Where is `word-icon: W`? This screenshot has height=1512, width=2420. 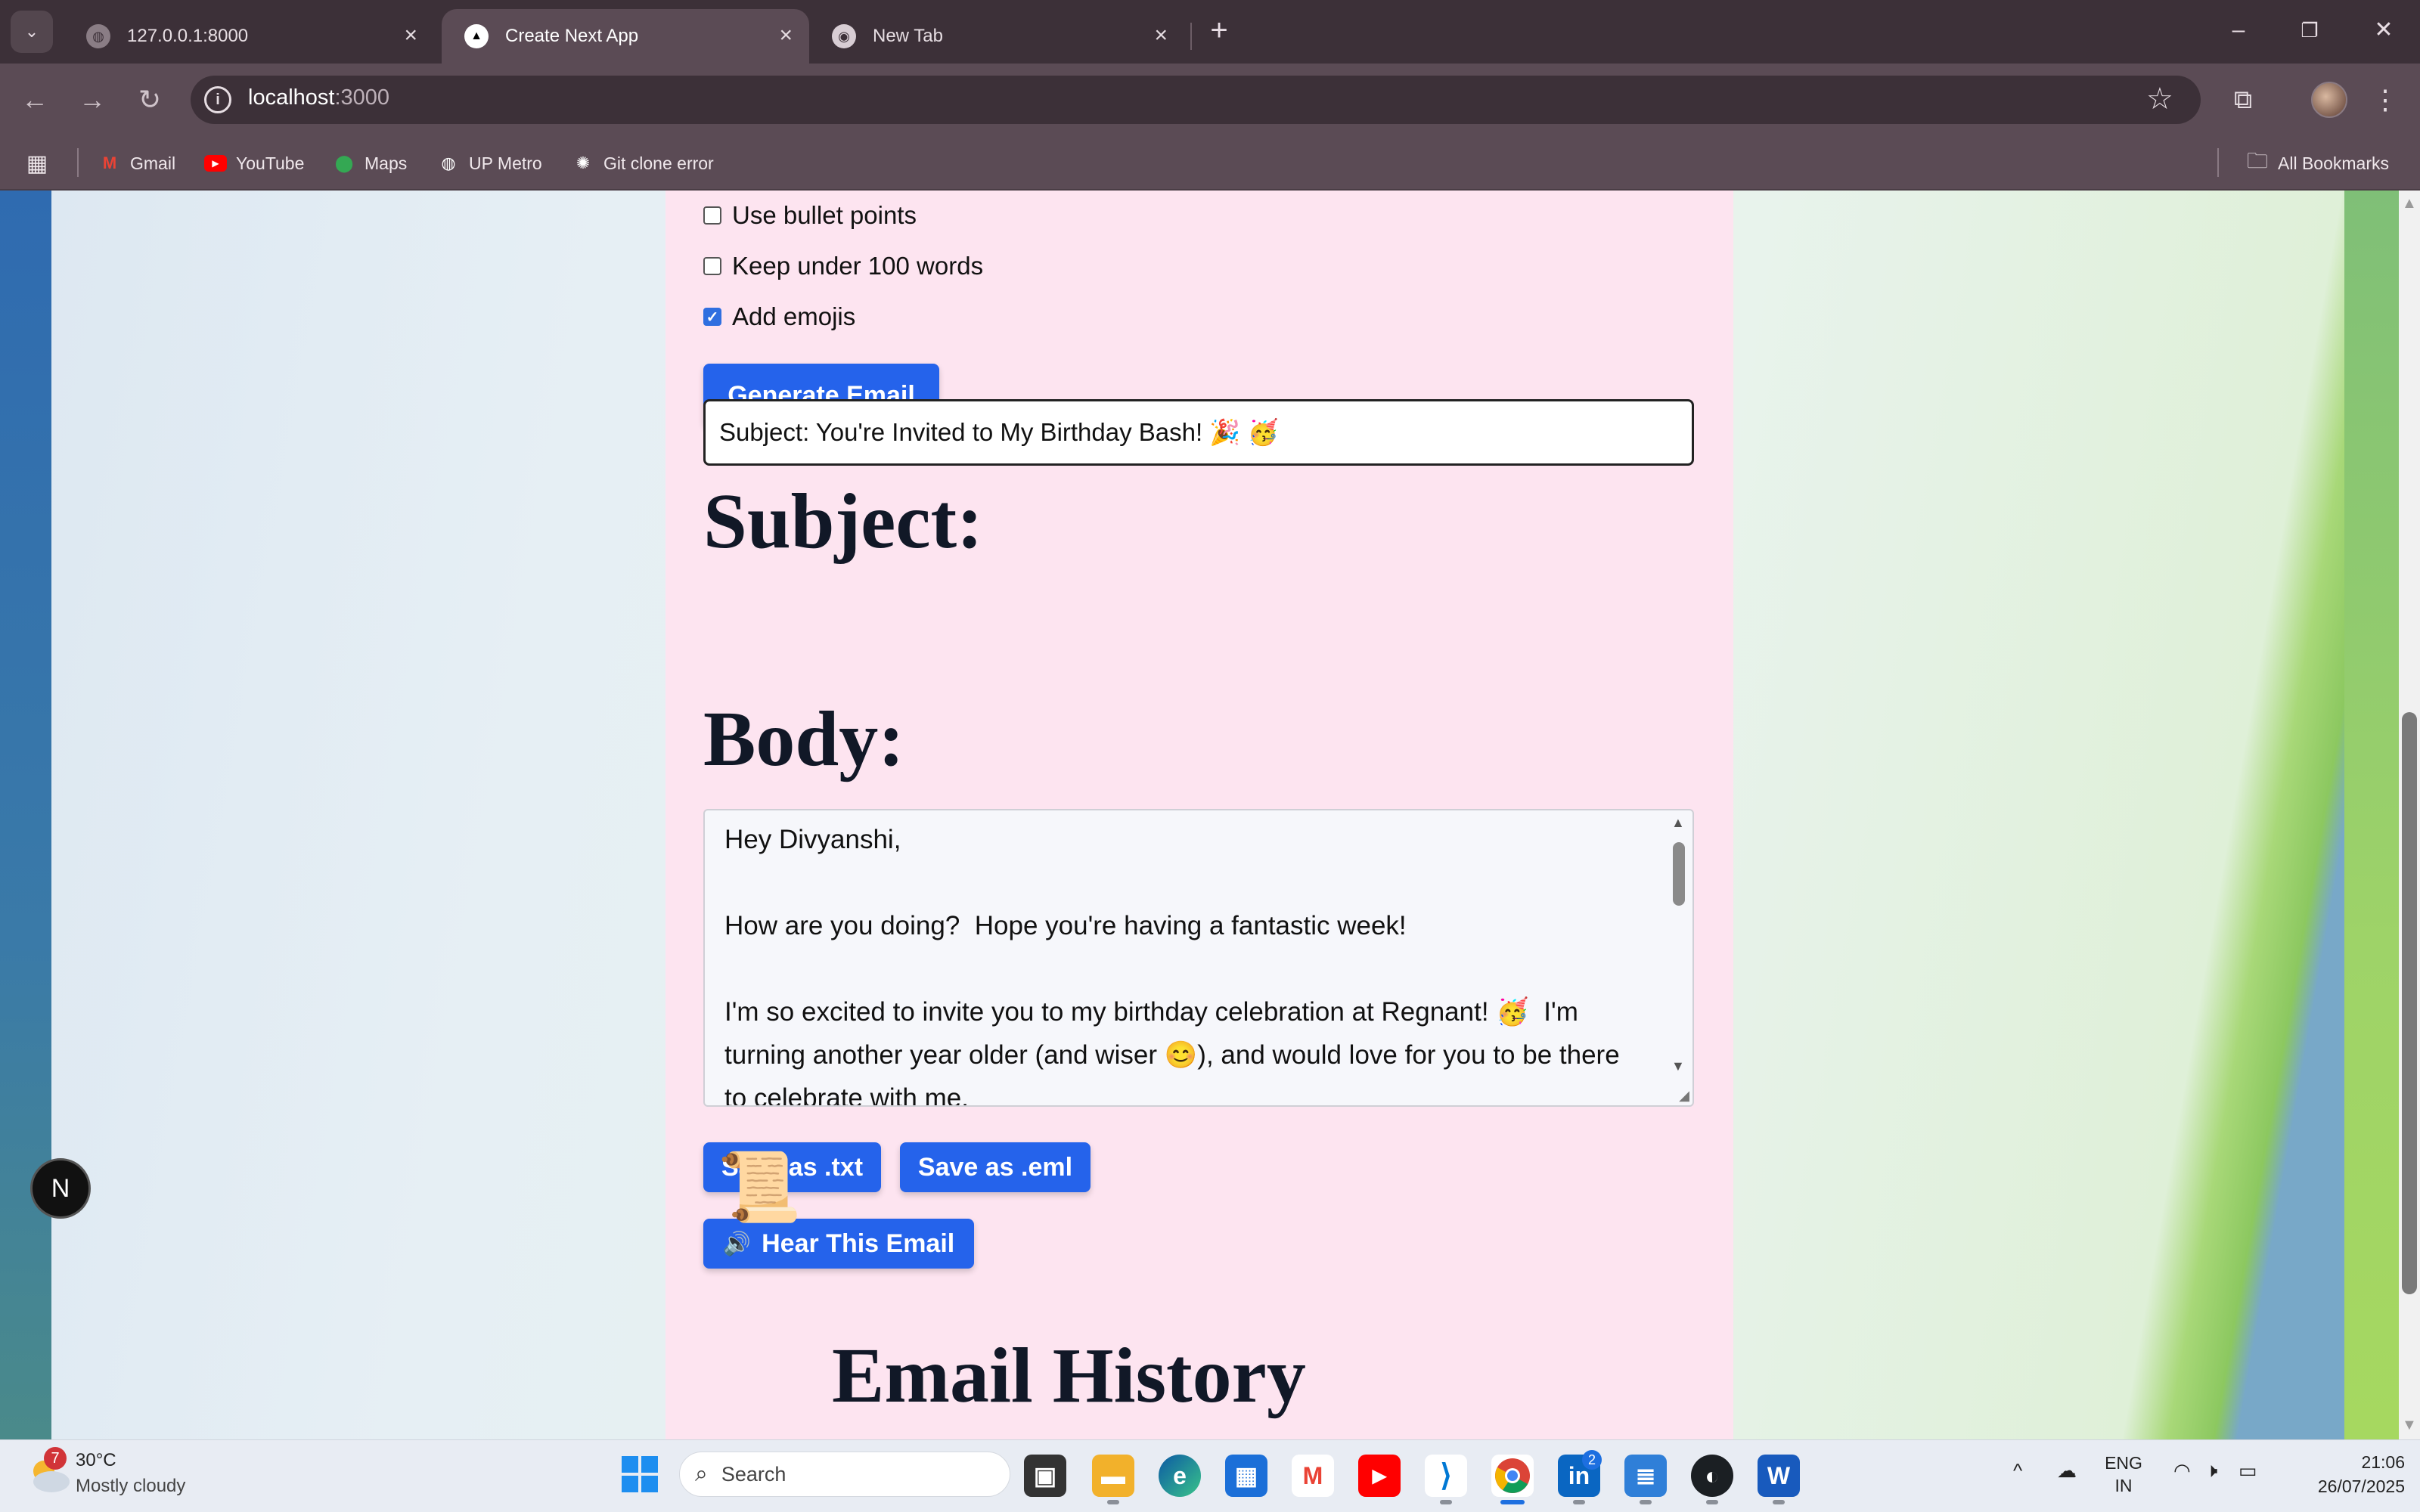 word-icon: W is located at coordinates (1779, 1476).